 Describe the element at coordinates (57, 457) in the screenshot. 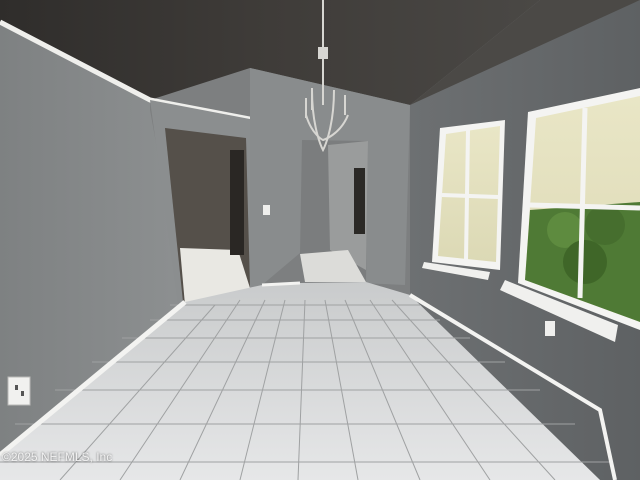

I see `watermark: ©2025 NEFMLS, Inc` at that location.